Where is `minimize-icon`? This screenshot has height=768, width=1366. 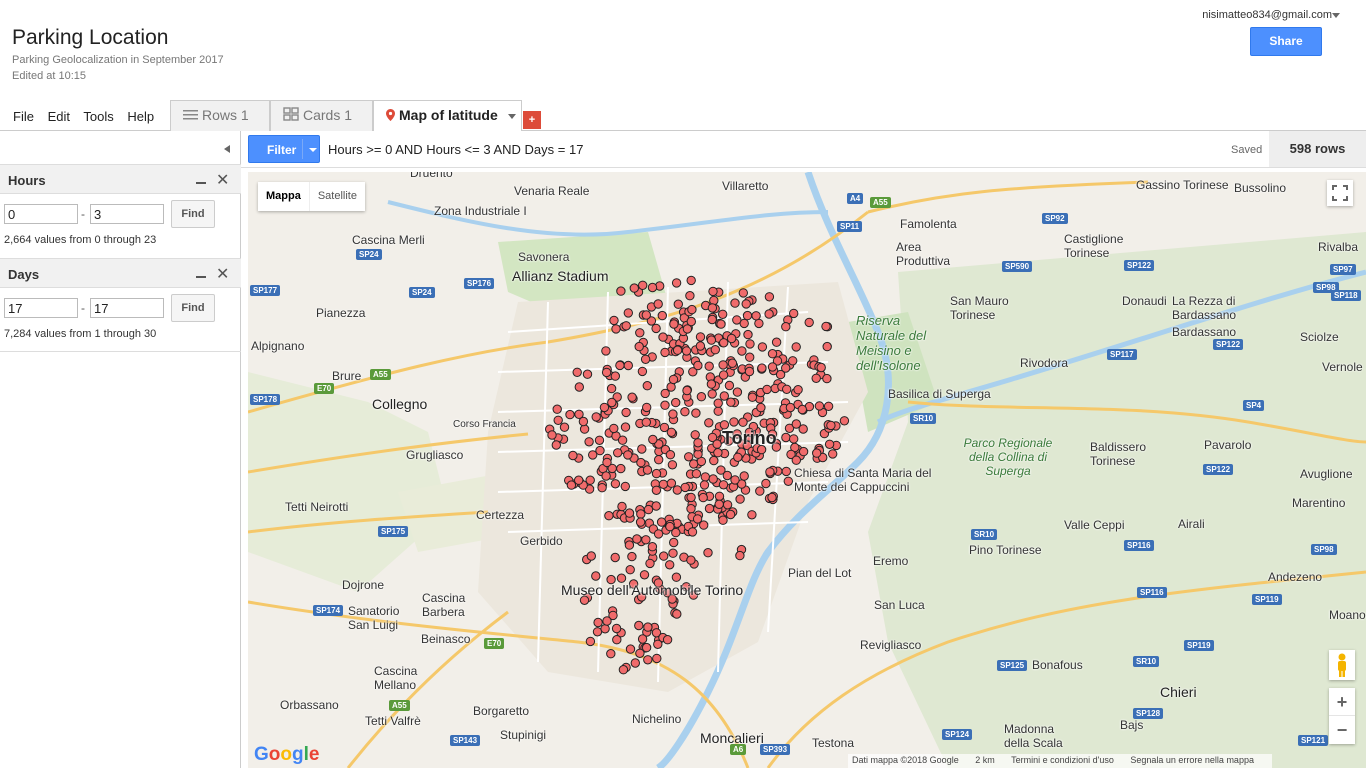
minimize-icon is located at coordinates (201, 183).